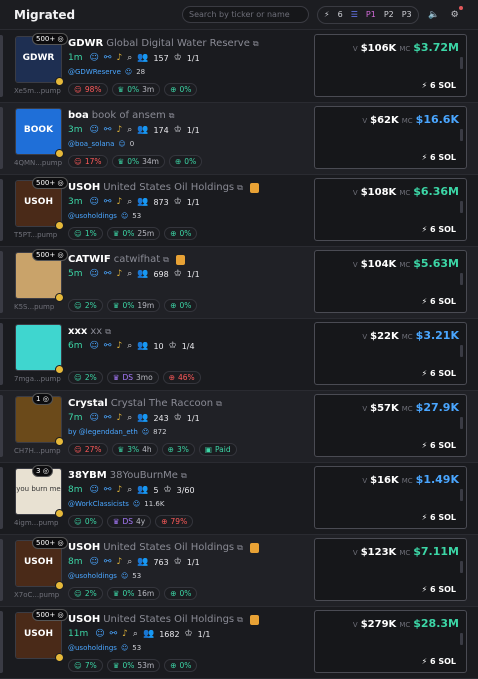  Describe the element at coordinates (390, 425) in the screenshot. I see `quick-buy-box: V $57K MC $27.9K ⚡ 6 SOL` at that location.